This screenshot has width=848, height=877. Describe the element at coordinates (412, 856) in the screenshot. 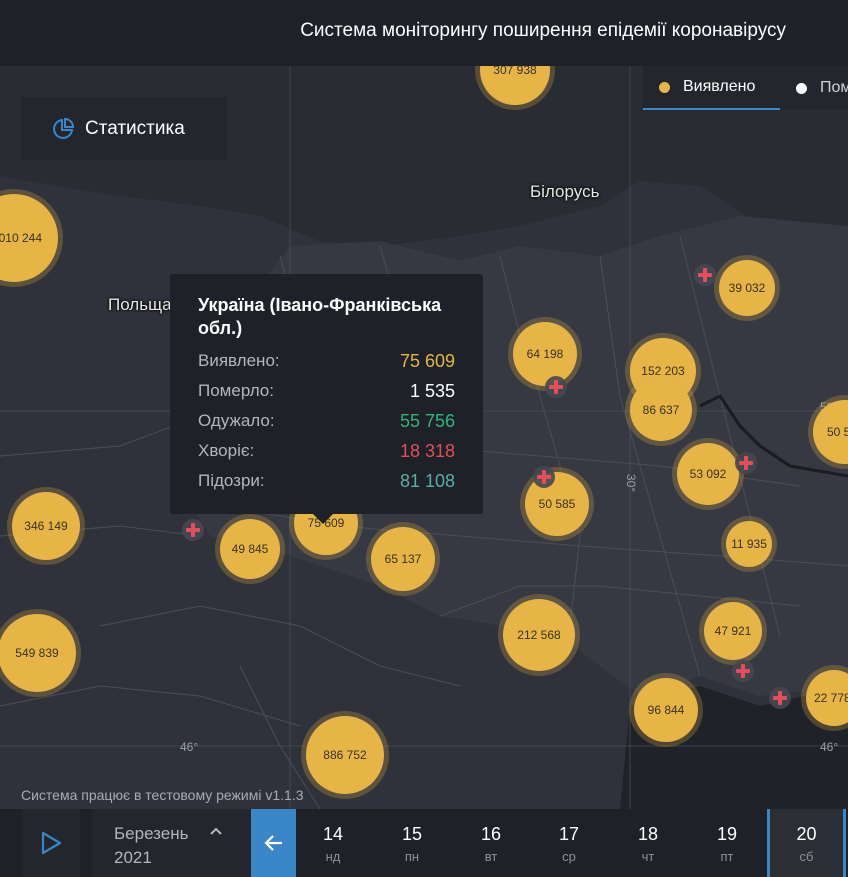

I see `day-weekday: пн` at that location.